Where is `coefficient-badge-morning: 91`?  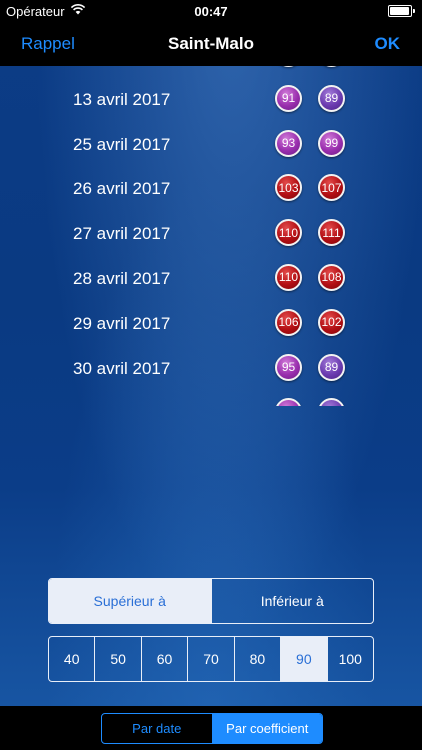
coefficient-badge-morning: 91 is located at coordinates (288, 98).